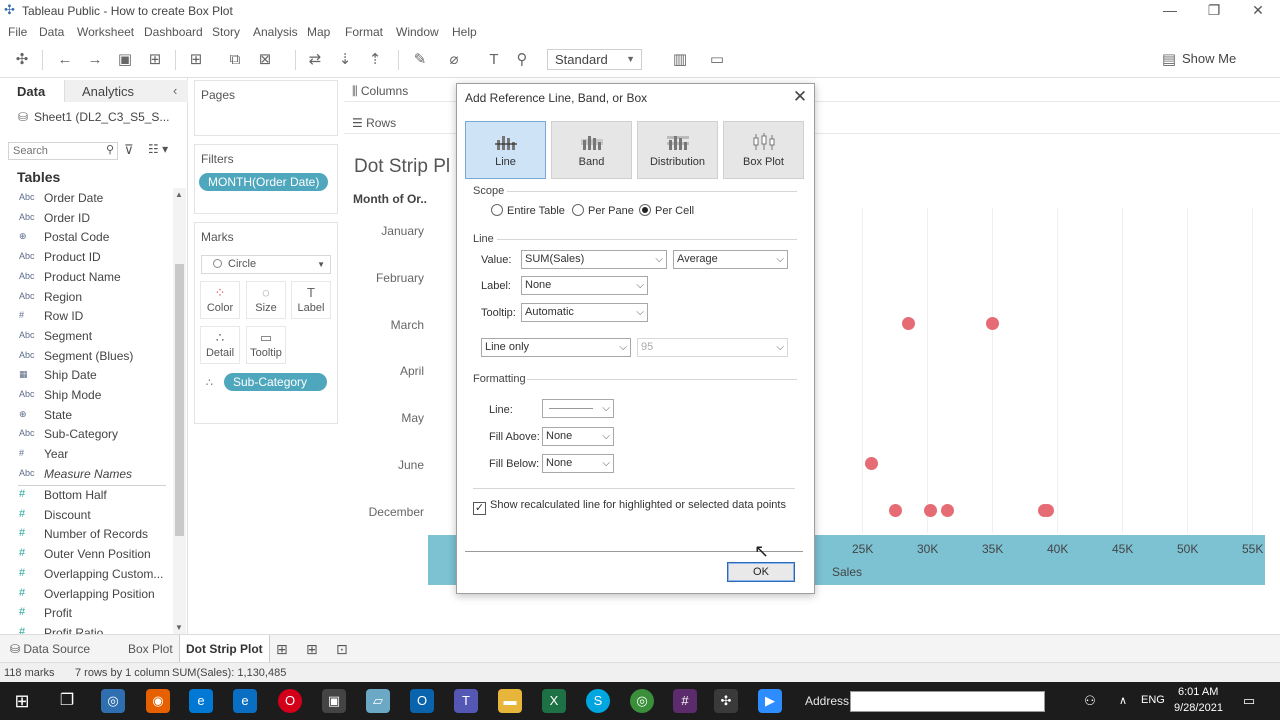 Image resolution: width=1280 pixels, height=720 pixels. I want to click on tab-analytics: Analytics ‹, so click(126, 91).